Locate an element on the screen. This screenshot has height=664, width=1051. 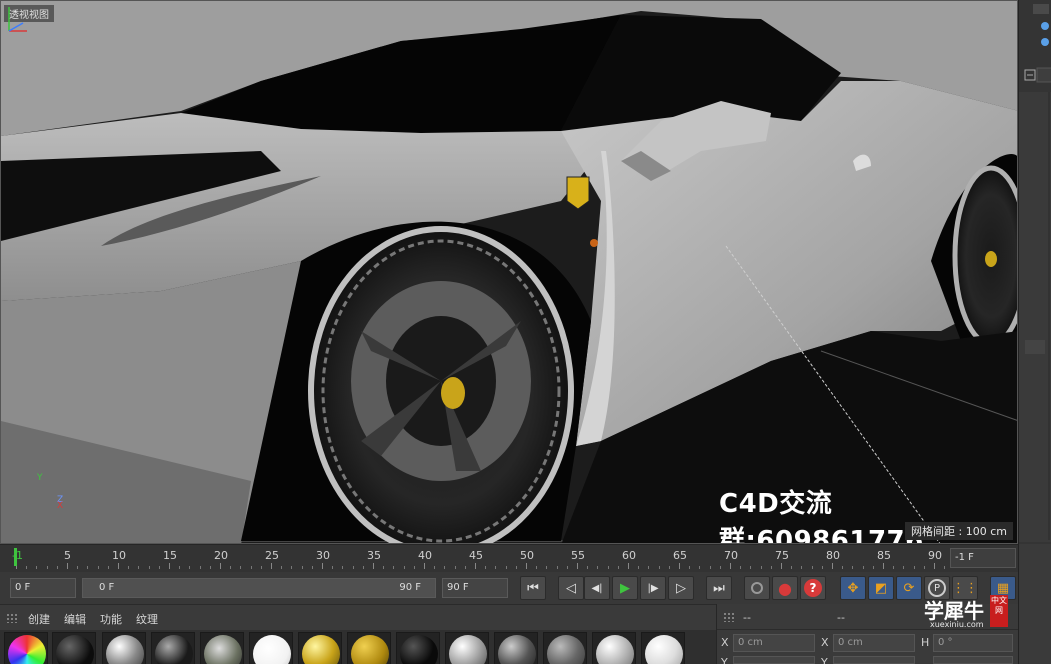
tick-label: 35 is located at coordinates (374, 555).